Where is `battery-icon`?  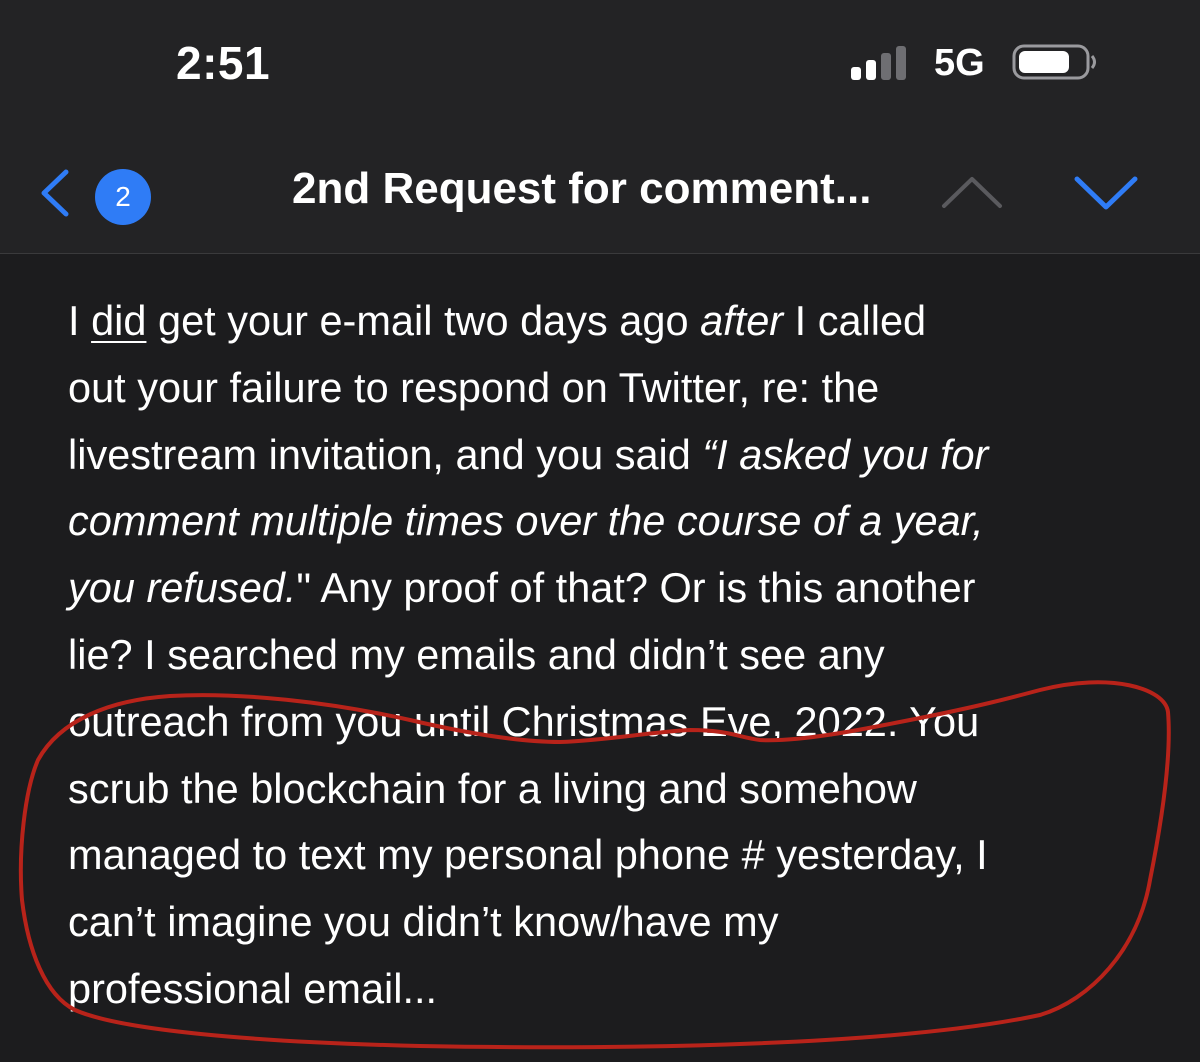
battery-icon is located at coordinates (1054, 62).